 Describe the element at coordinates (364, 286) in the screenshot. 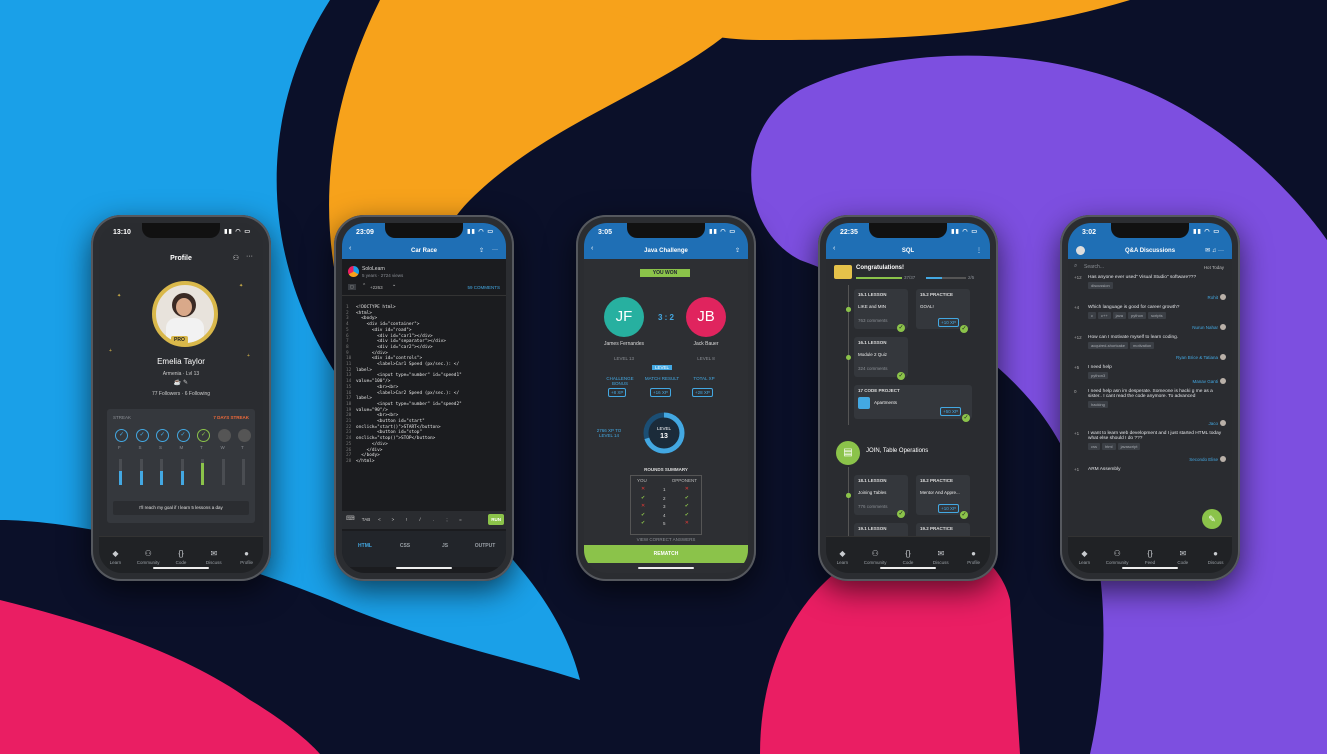

I see `upvote-icon: ⌃` at that location.